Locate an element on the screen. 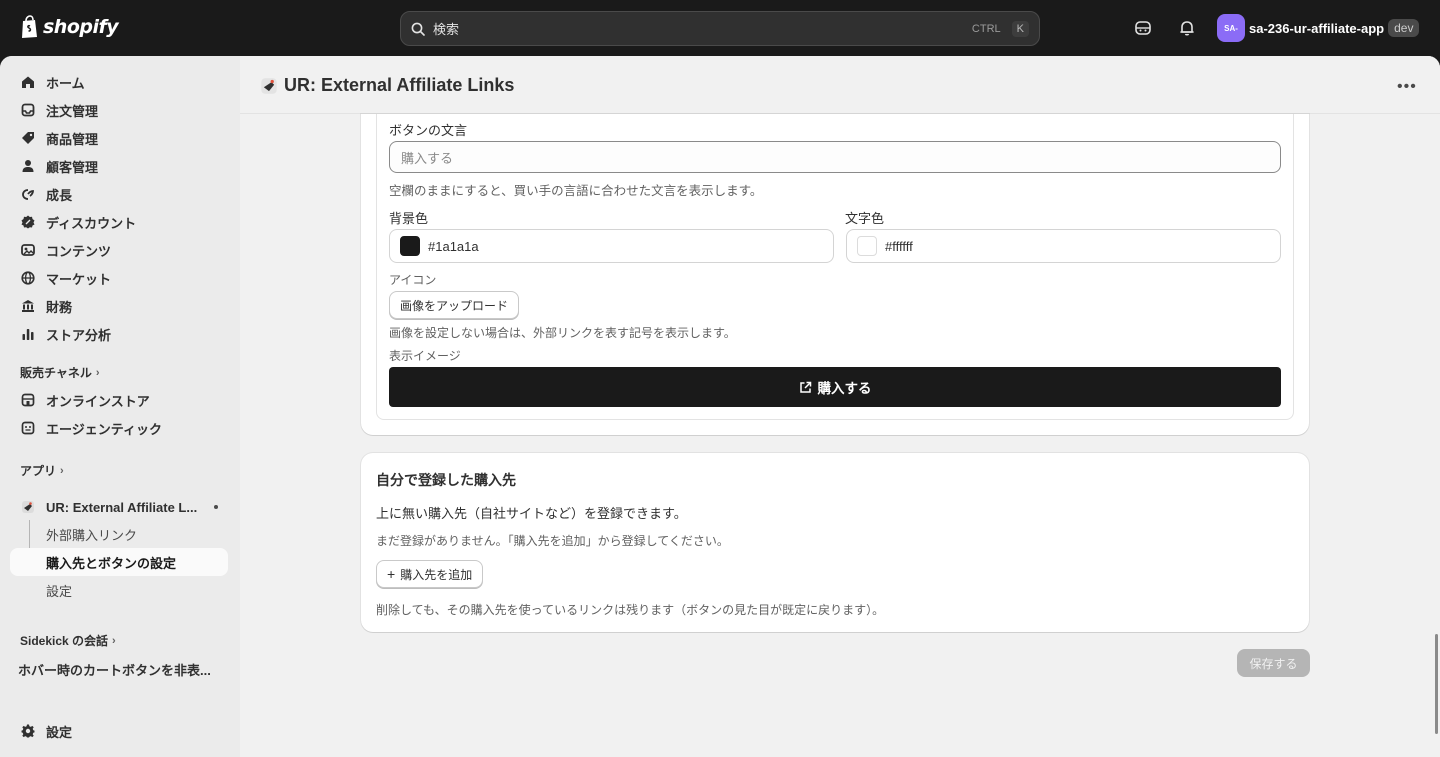 The width and height of the screenshot is (1440, 757). avatar: SA- is located at coordinates (1231, 28).